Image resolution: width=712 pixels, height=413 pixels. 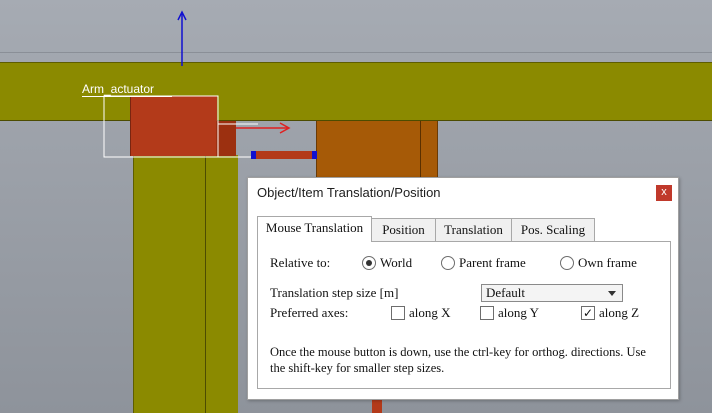 I want to click on tab-position: Position, so click(x=403, y=229).